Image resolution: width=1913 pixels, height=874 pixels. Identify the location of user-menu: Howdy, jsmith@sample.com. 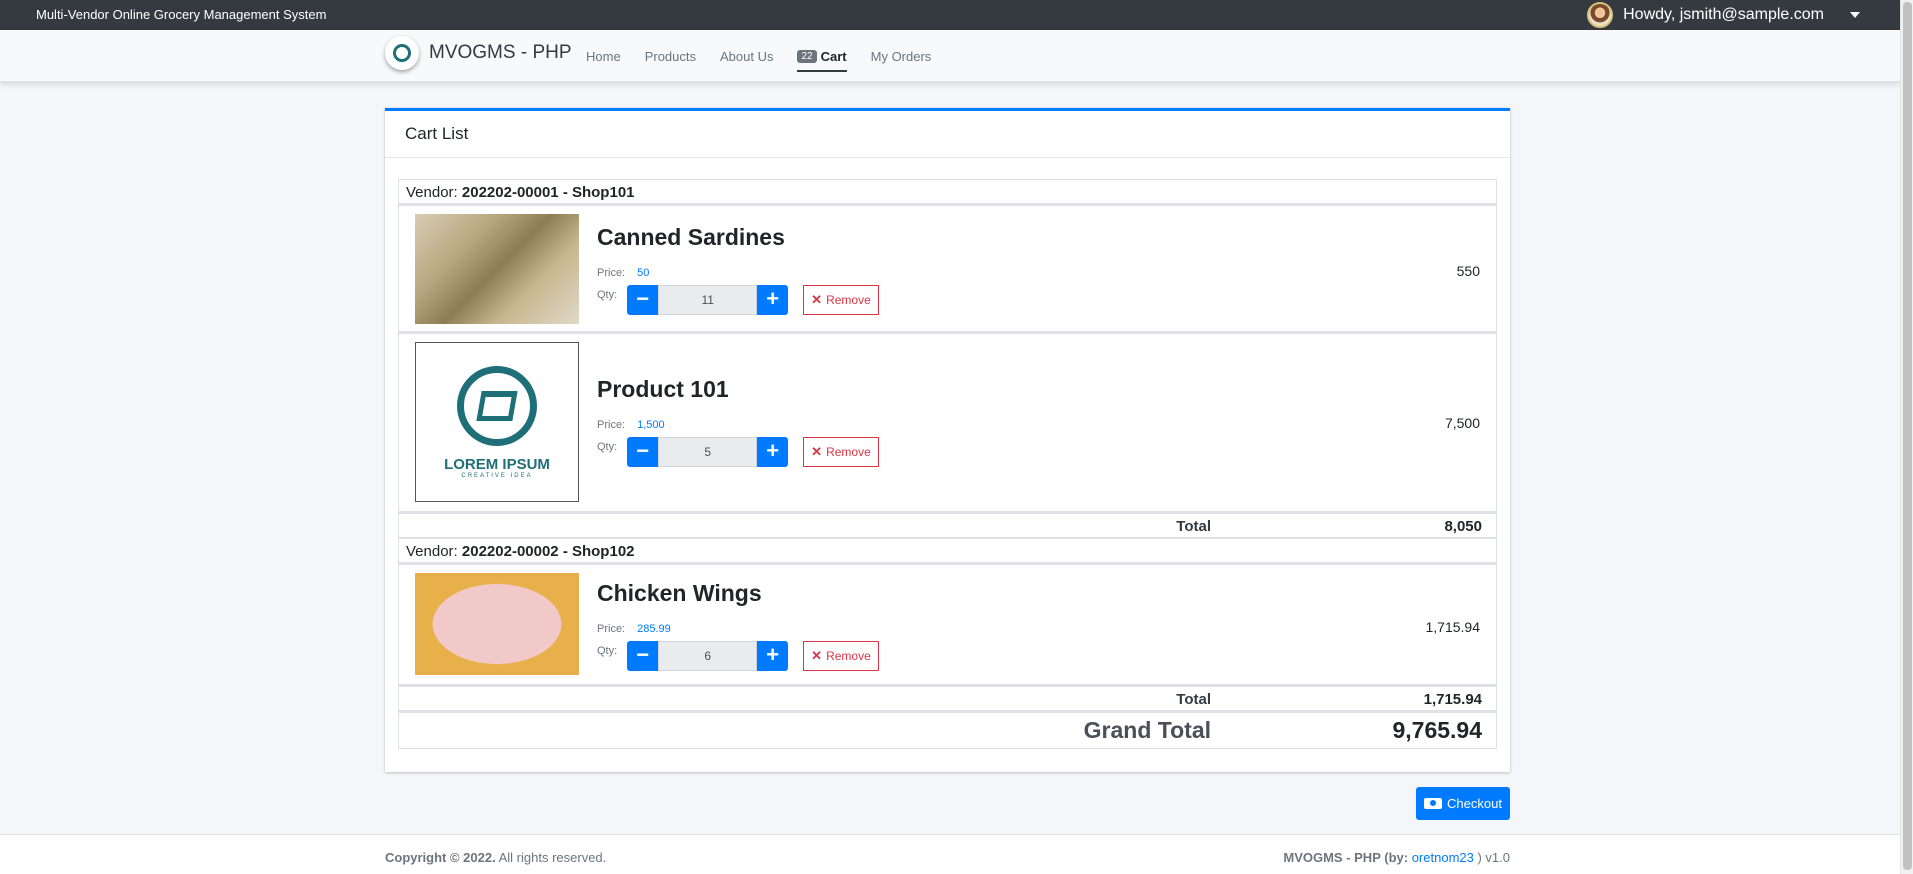
(1723, 15).